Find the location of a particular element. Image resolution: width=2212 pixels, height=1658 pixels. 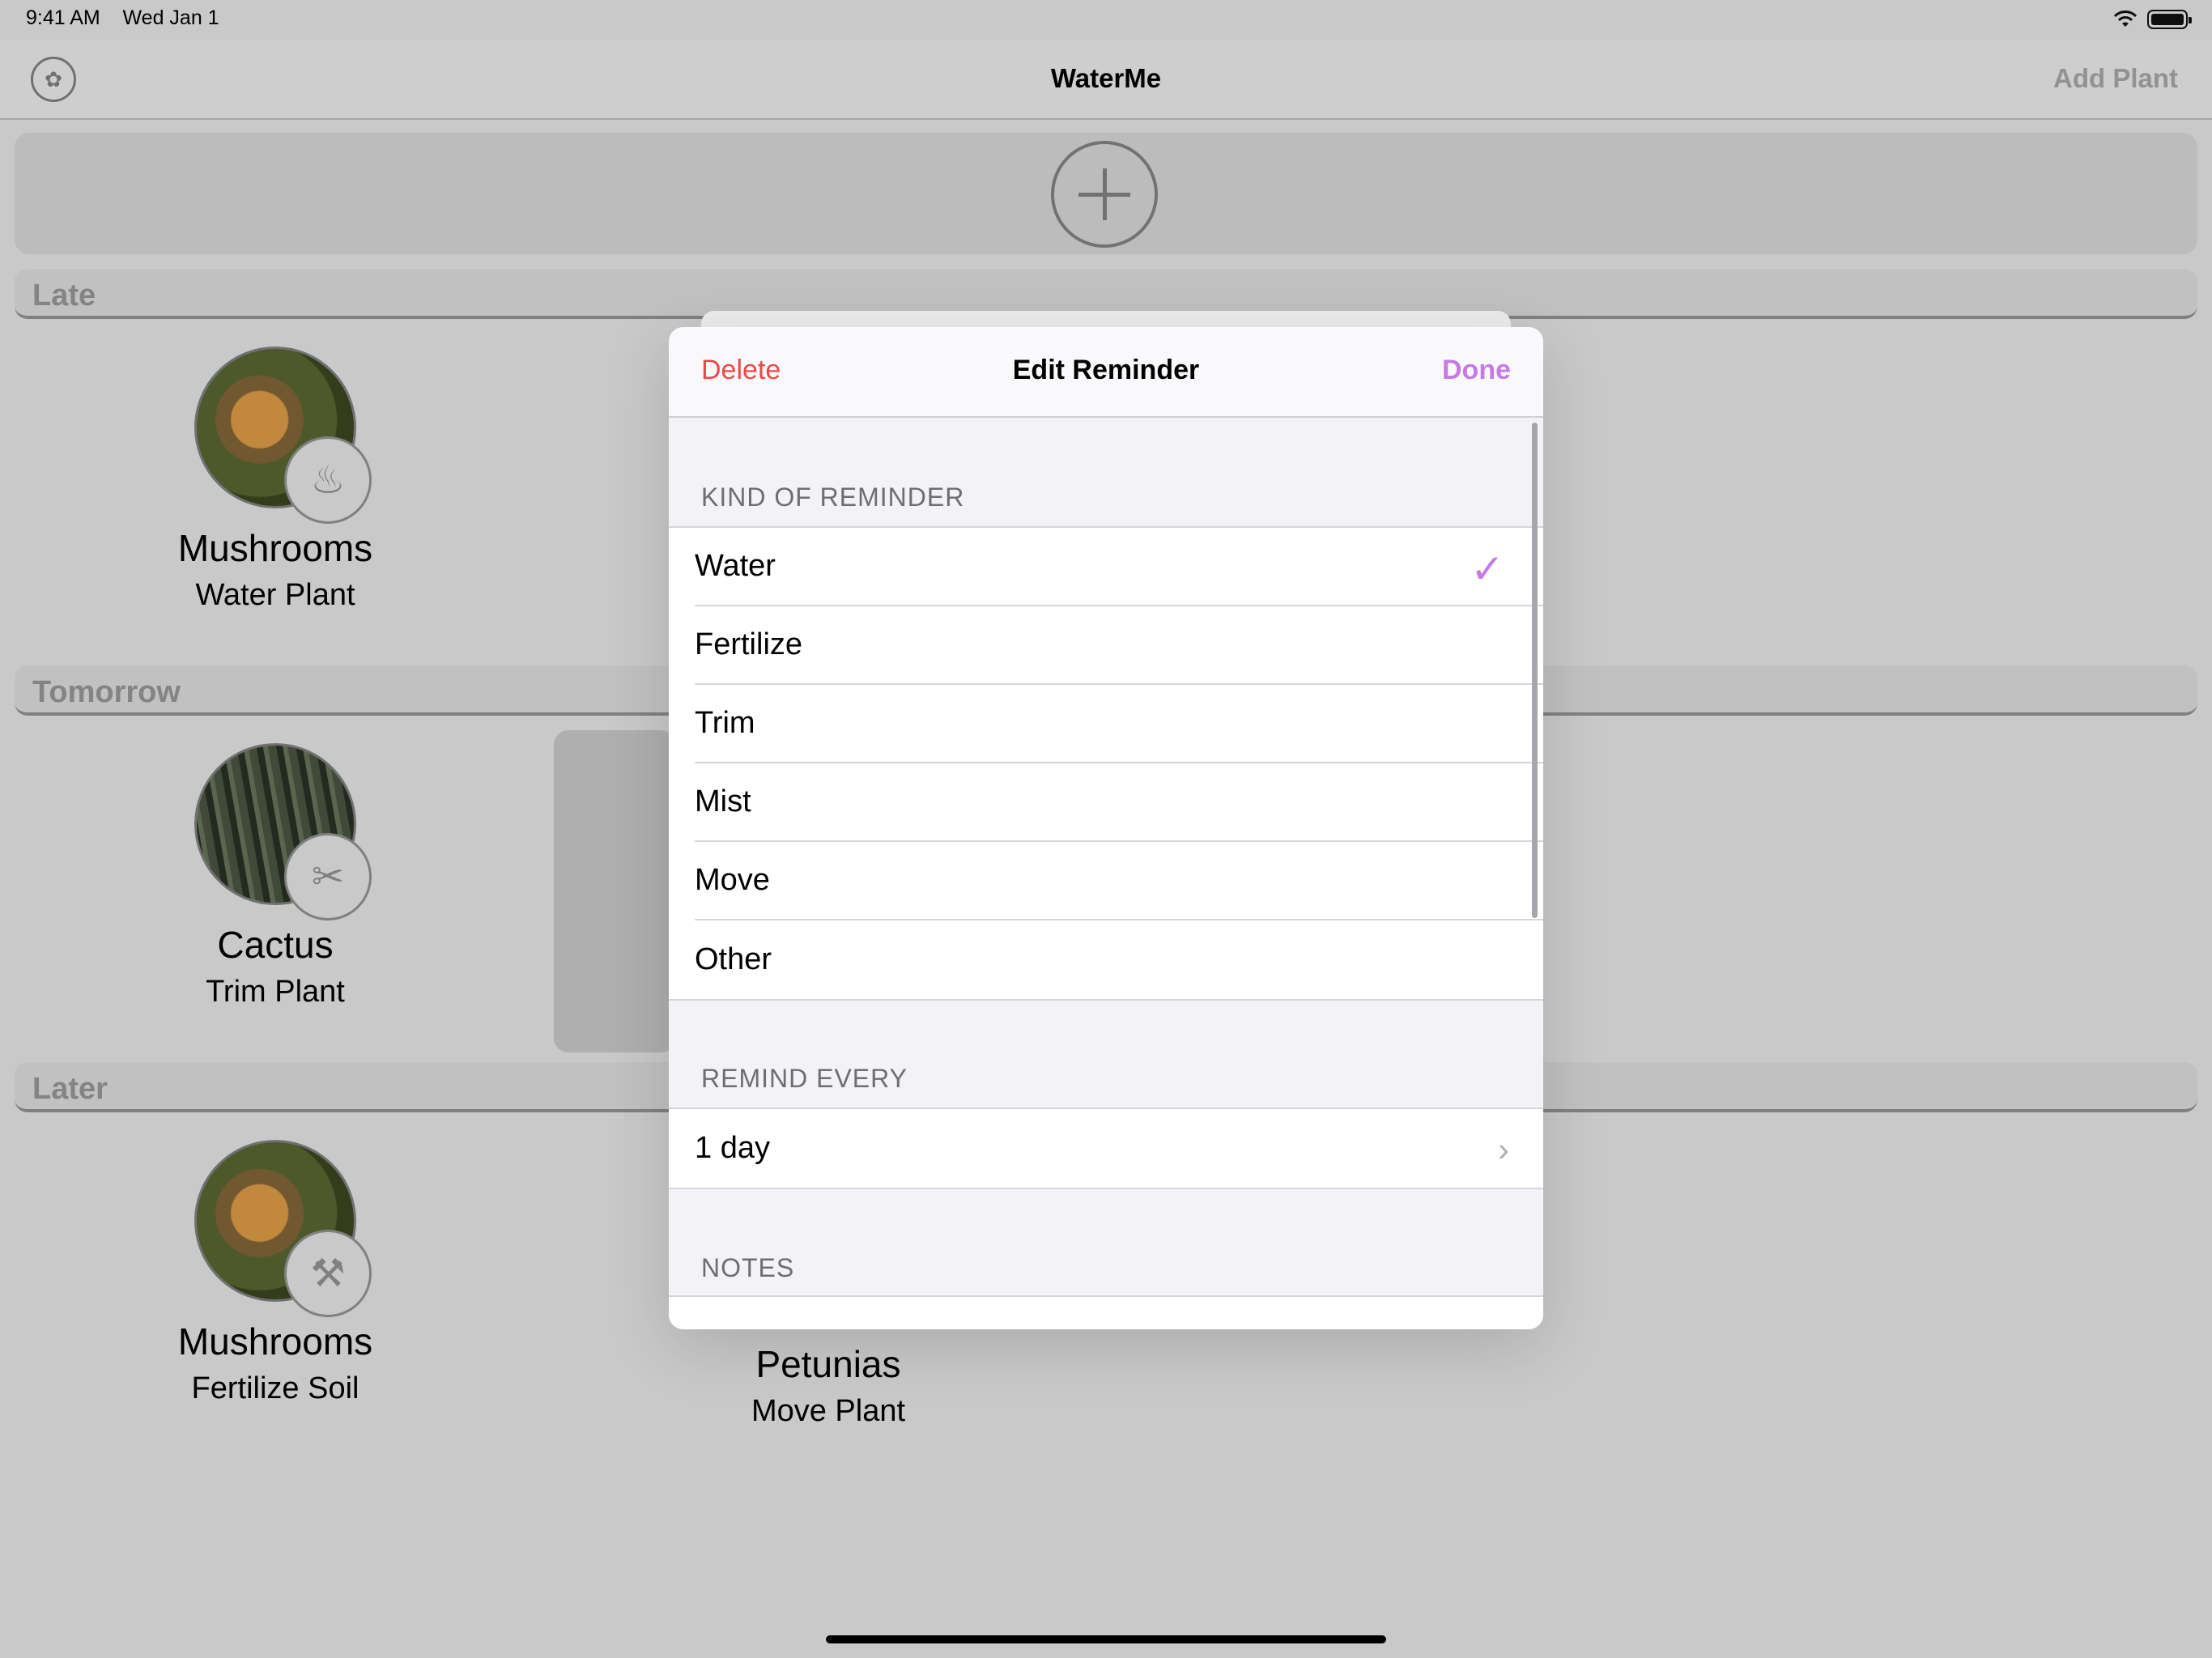

modal-header: Delete Edit Reminder Done is located at coordinates (1106, 372).